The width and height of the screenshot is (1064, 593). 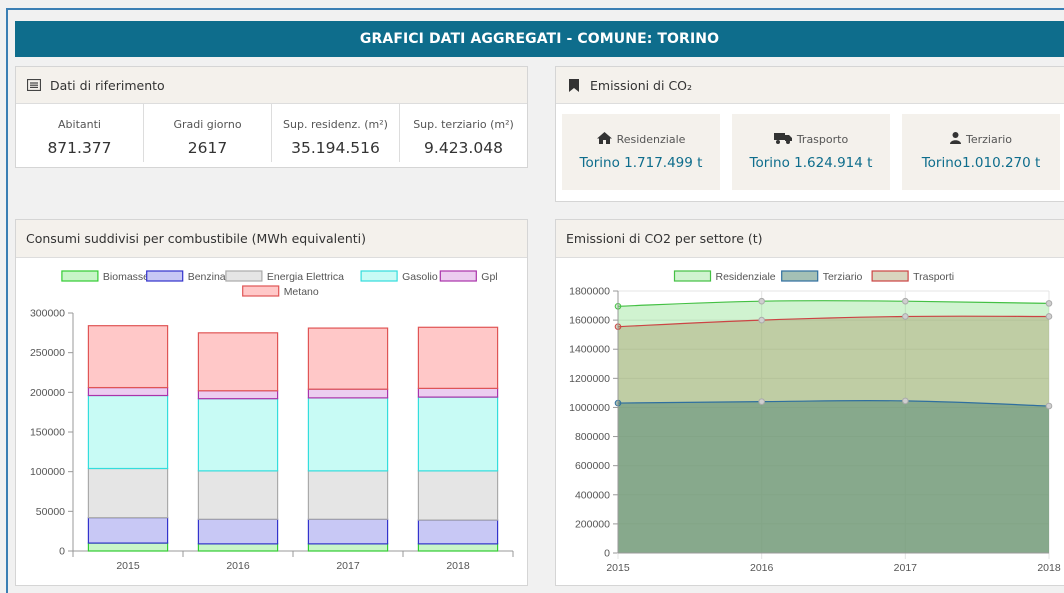 I want to click on emission-box-value: Torino1.010.270 t, so click(x=981, y=163).